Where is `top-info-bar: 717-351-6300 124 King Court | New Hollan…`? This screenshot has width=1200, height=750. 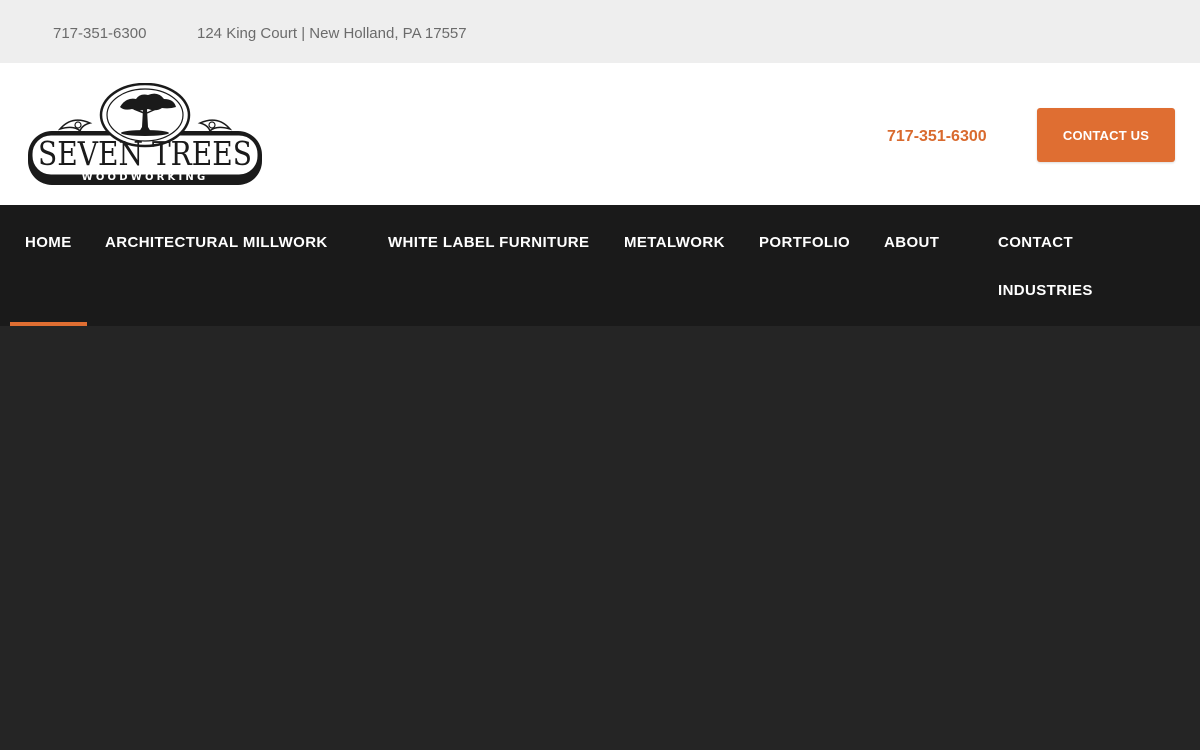
top-info-bar: 717-351-6300 124 King Court | New Hollan… is located at coordinates (600, 31).